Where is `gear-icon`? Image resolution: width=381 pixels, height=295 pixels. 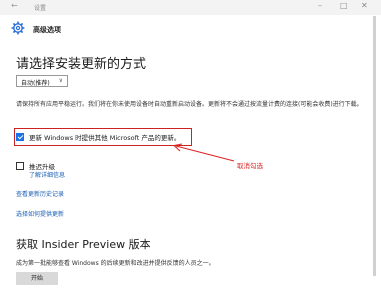
gear-icon is located at coordinates (18, 28).